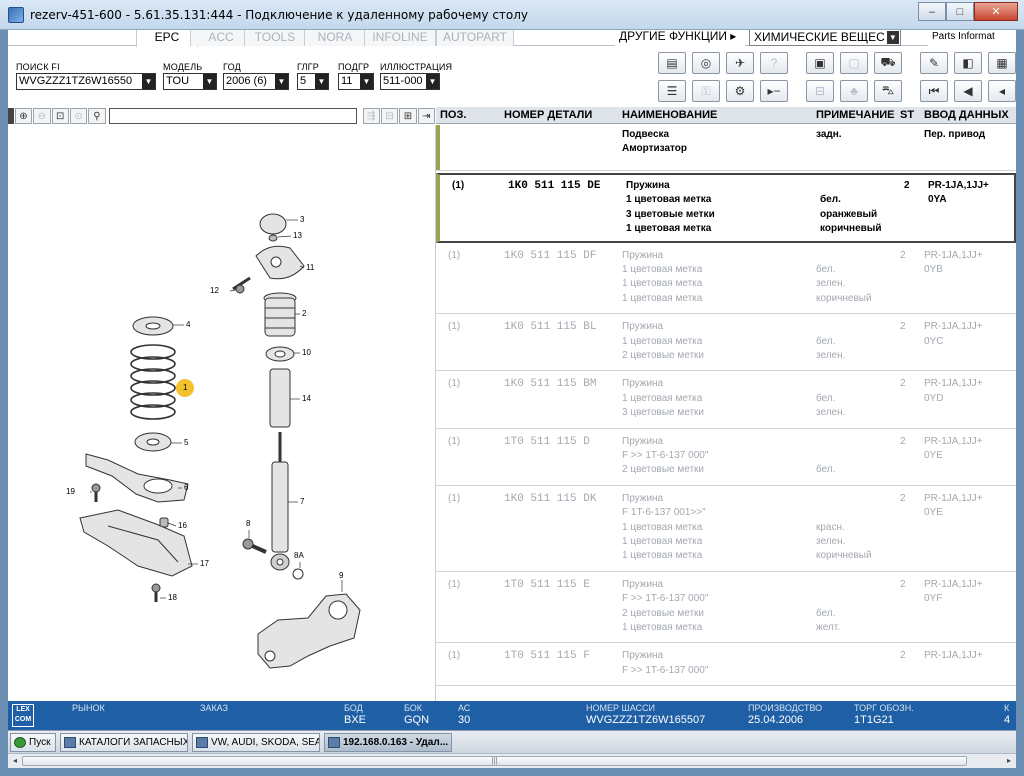 The image size is (1024, 776). I want to click on callout-6: 6, so click(186, 487).